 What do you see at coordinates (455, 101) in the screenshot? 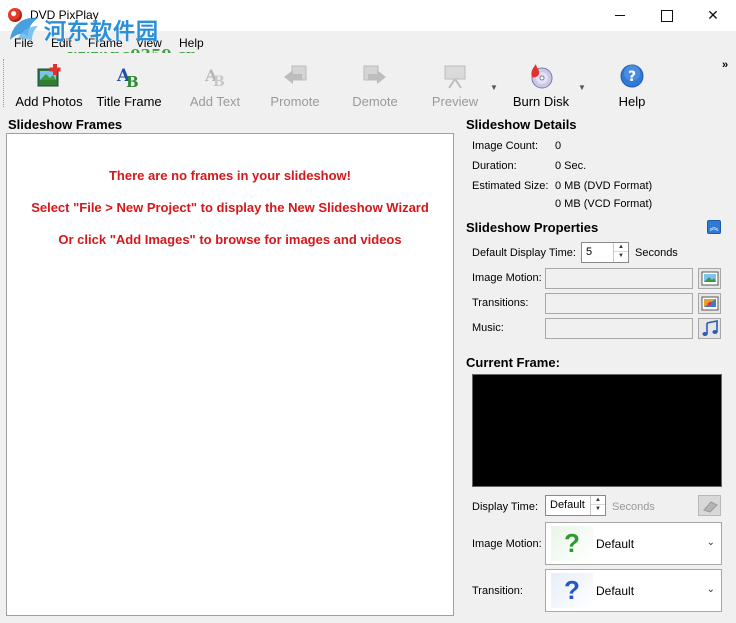
I see `preview-label: Preview` at bounding box center [455, 101].